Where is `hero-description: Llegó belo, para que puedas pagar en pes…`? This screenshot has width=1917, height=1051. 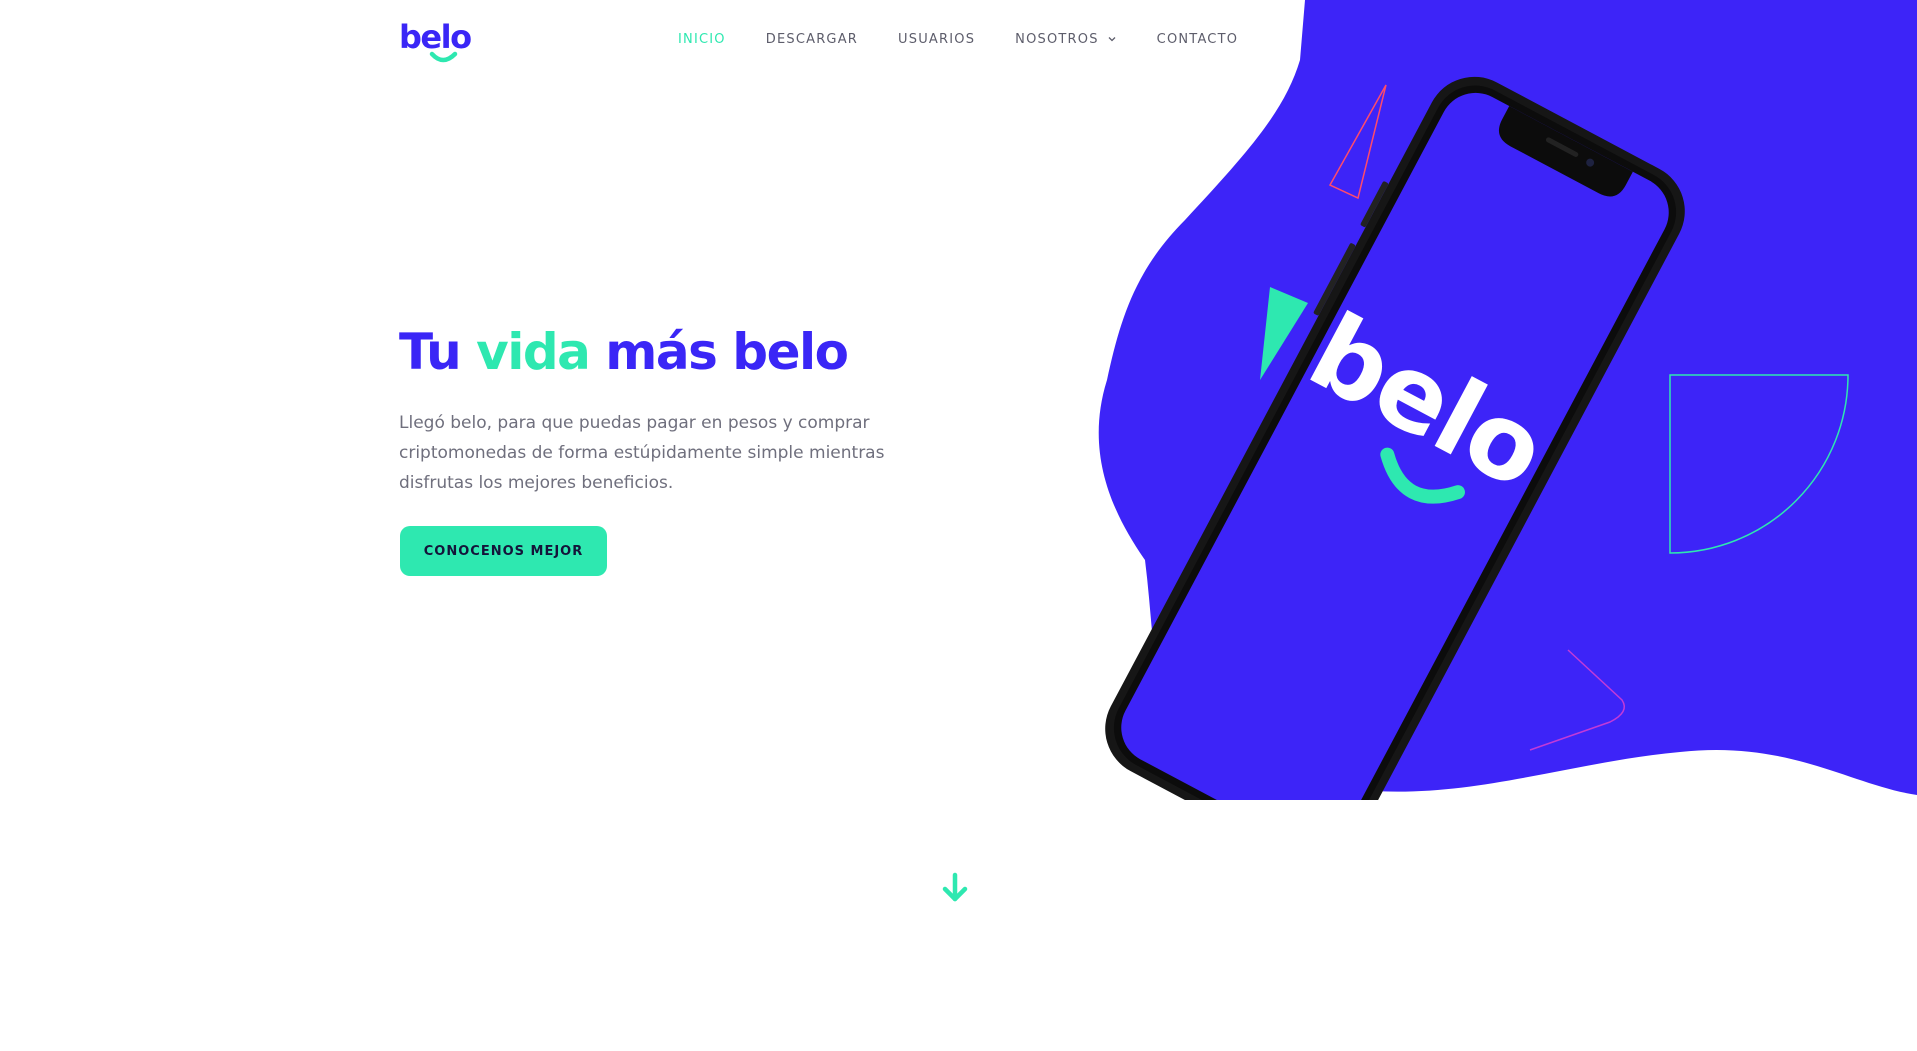
hero-description: Llegó belo, para que puedas pagar en pes… is located at coordinates (642, 453).